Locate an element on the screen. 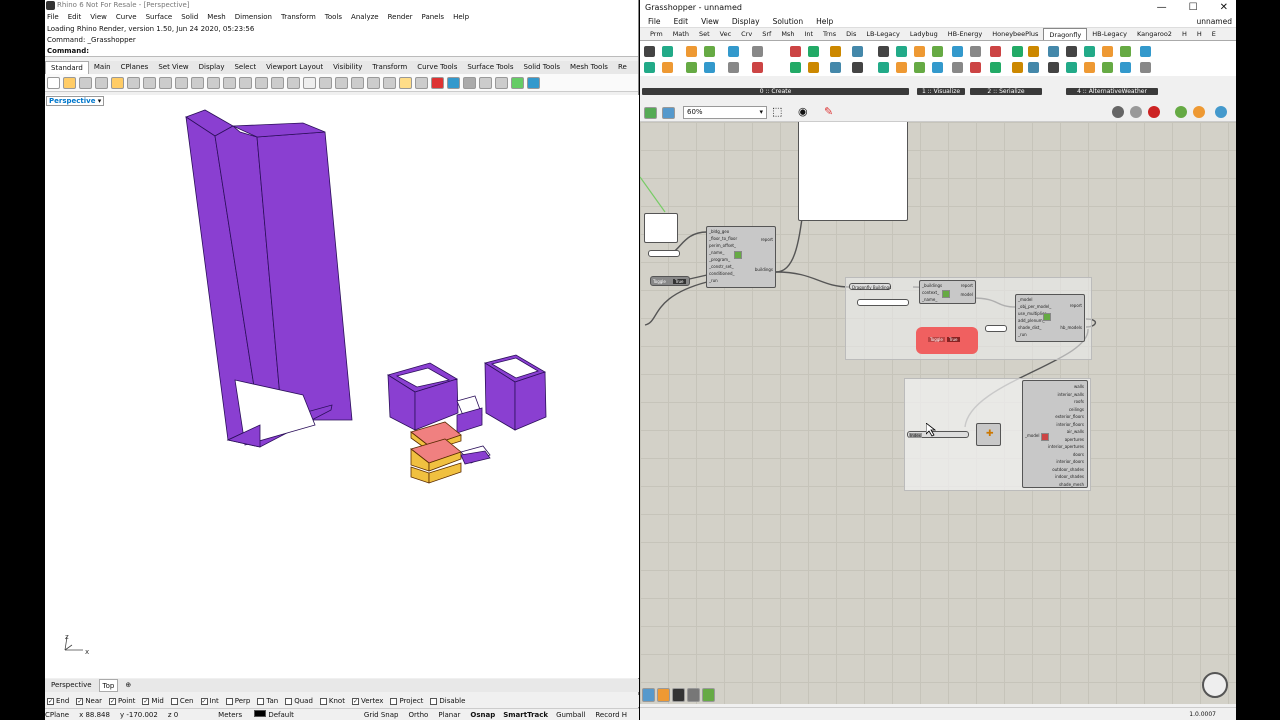  gh-menu-view: View is located at coordinates (710, 21).